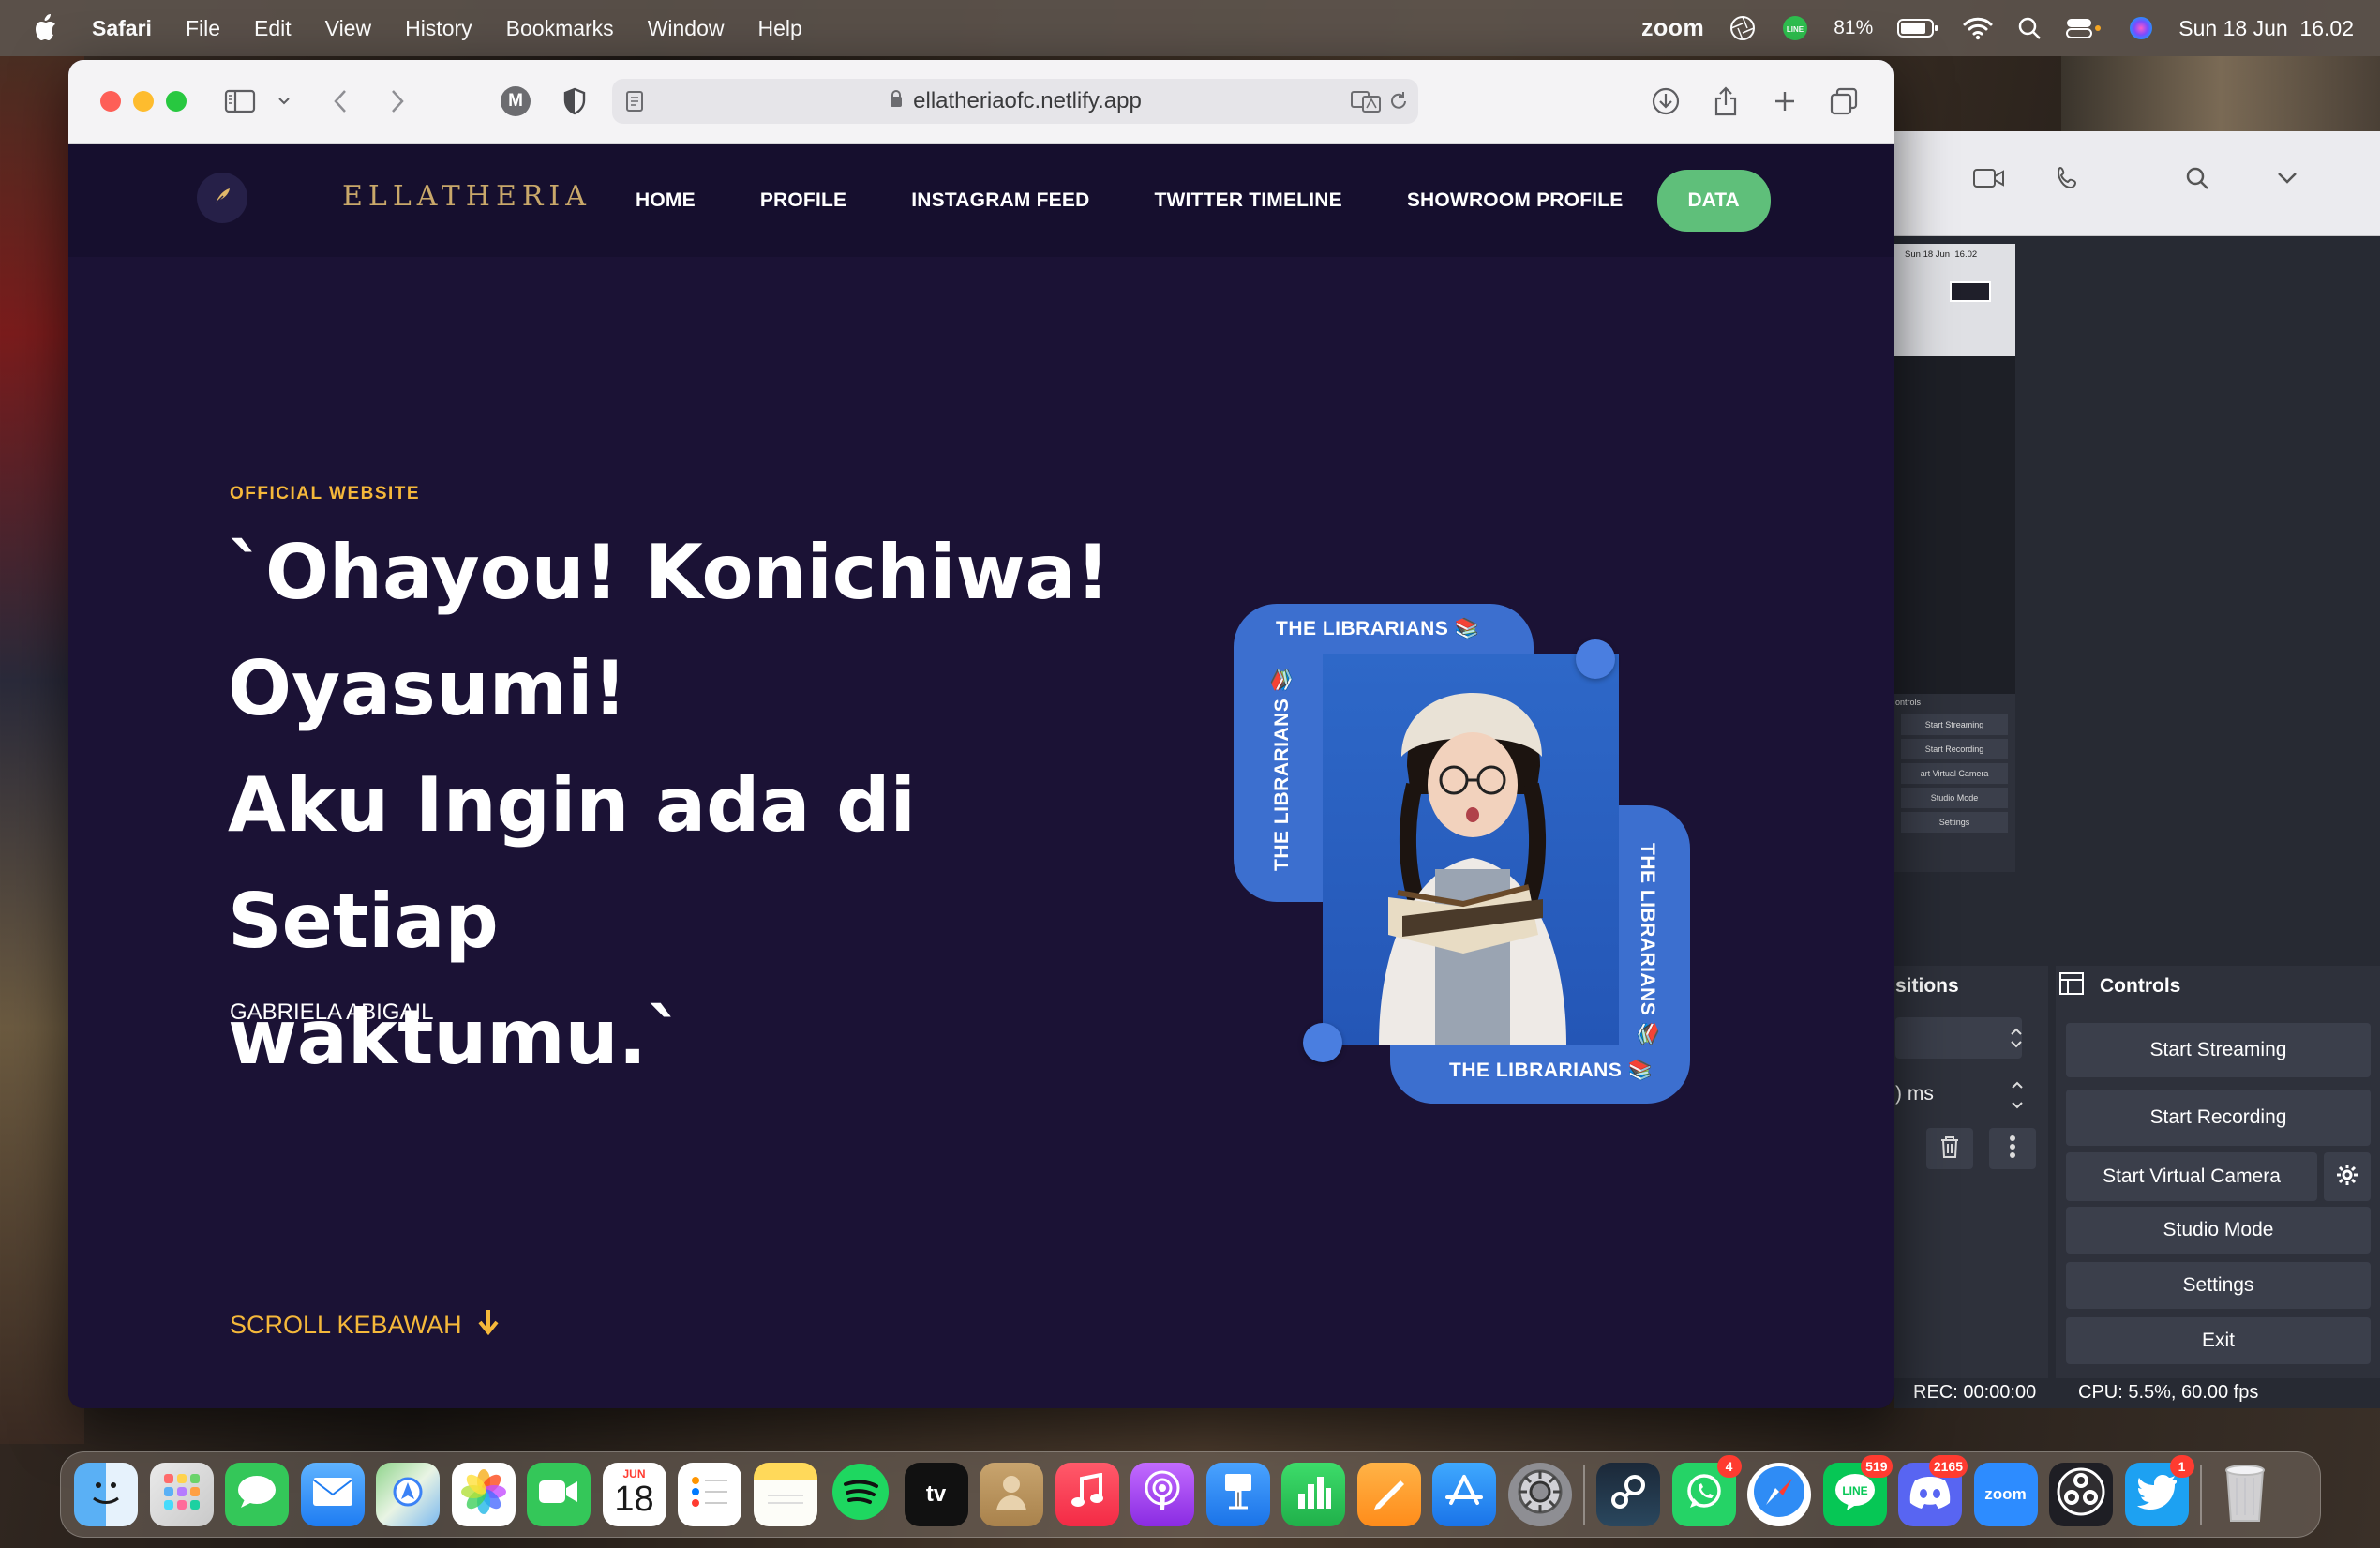 The height and width of the screenshot is (1548, 2380). I want to click on dock-spotify, so click(860, 1494).